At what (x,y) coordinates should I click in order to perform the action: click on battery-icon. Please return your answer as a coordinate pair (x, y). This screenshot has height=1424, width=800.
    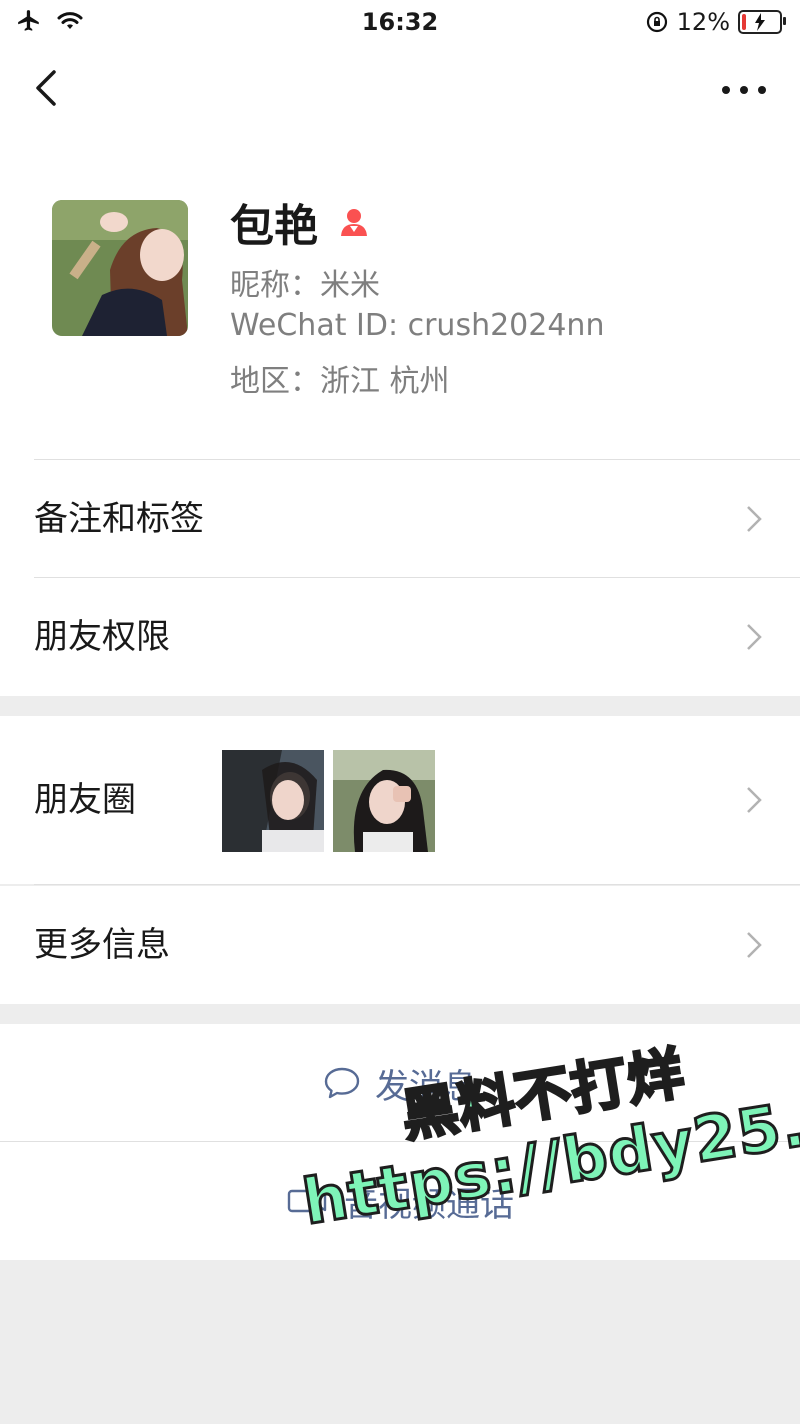
    Looking at the image, I should click on (762, 22).